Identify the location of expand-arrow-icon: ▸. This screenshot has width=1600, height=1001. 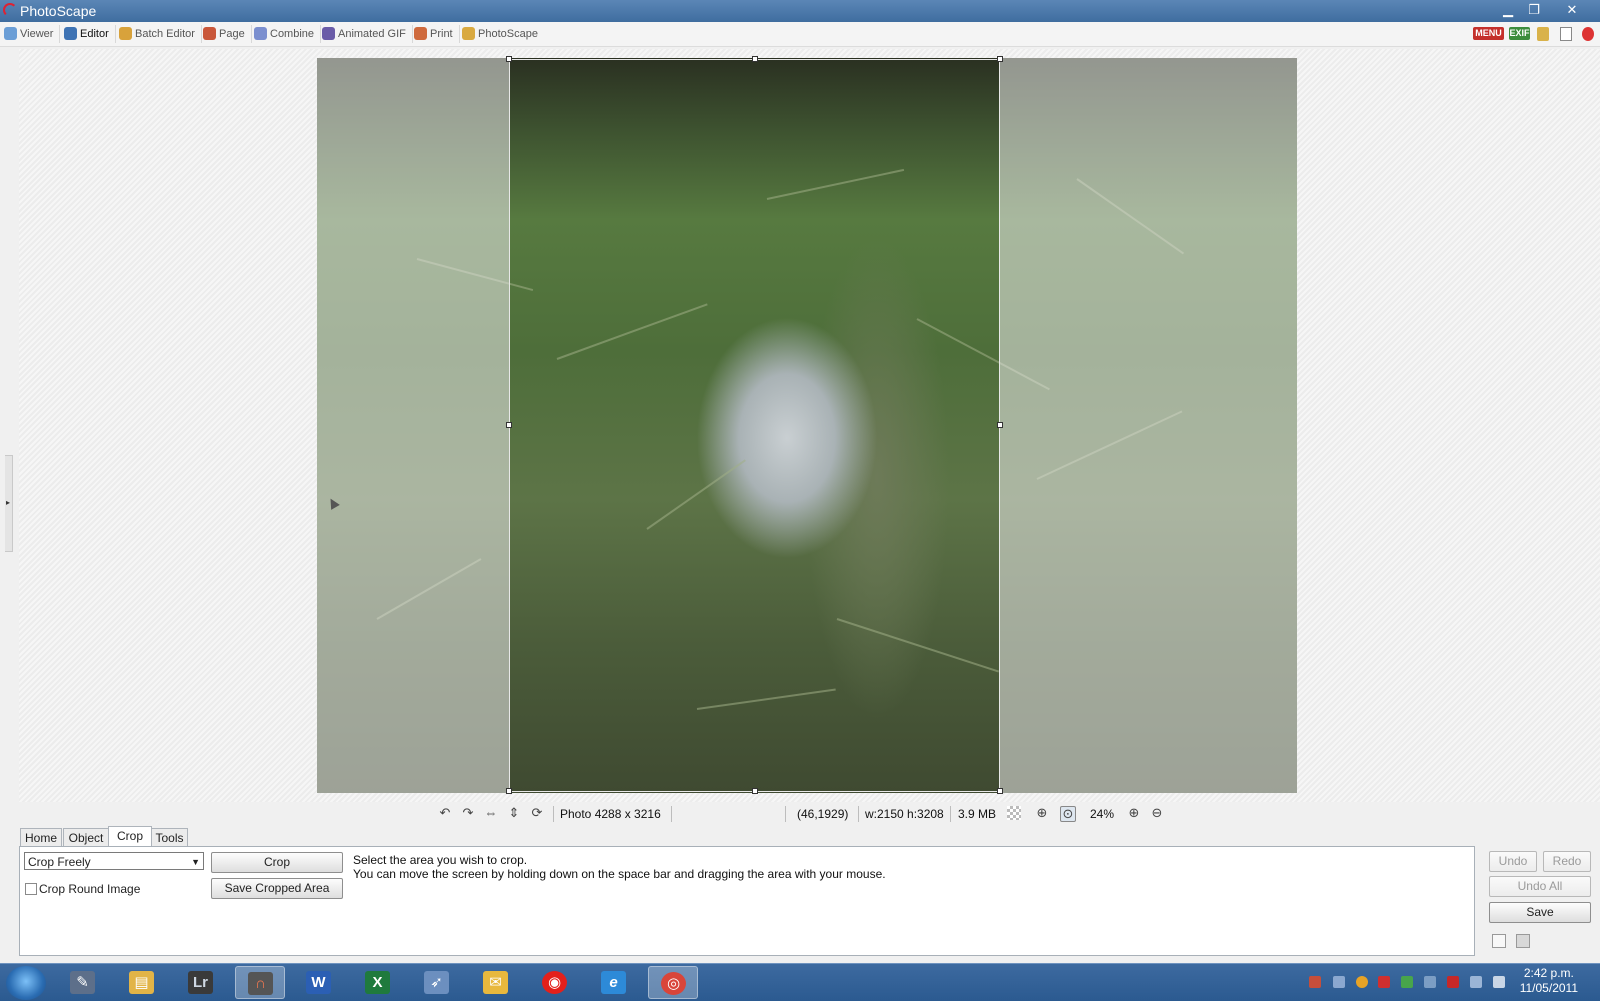
(8, 502).